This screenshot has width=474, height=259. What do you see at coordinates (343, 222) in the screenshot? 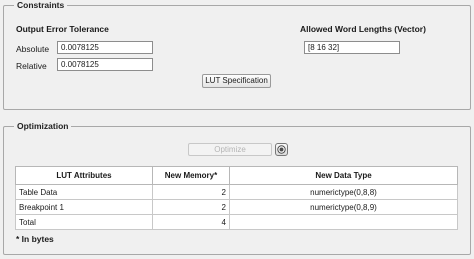
I see `data-type-cell` at bounding box center [343, 222].